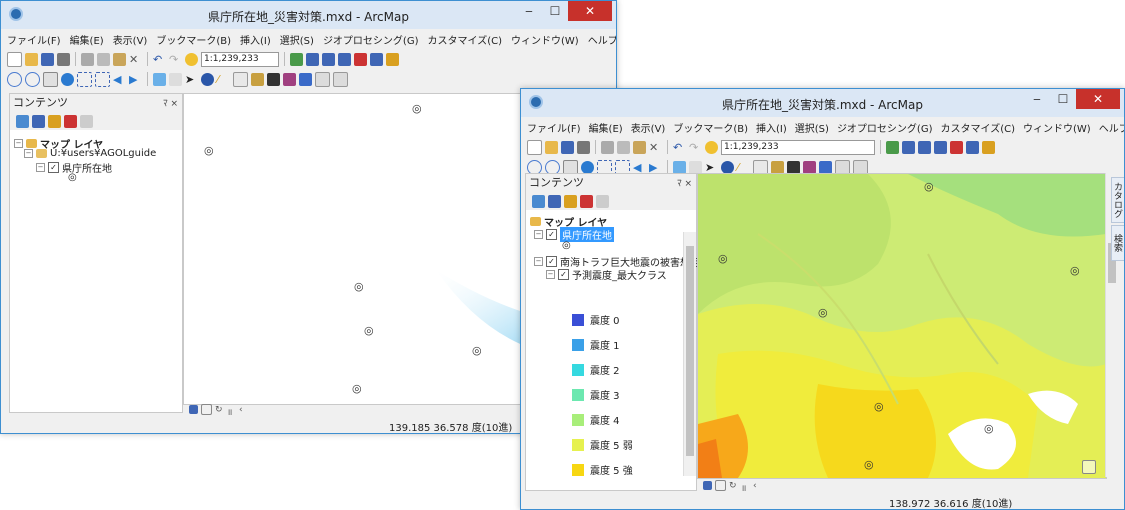  What do you see at coordinates (551, 261) in the screenshot?
I see `layer-visibility-checkbox: ✓` at bounding box center [551, 261].